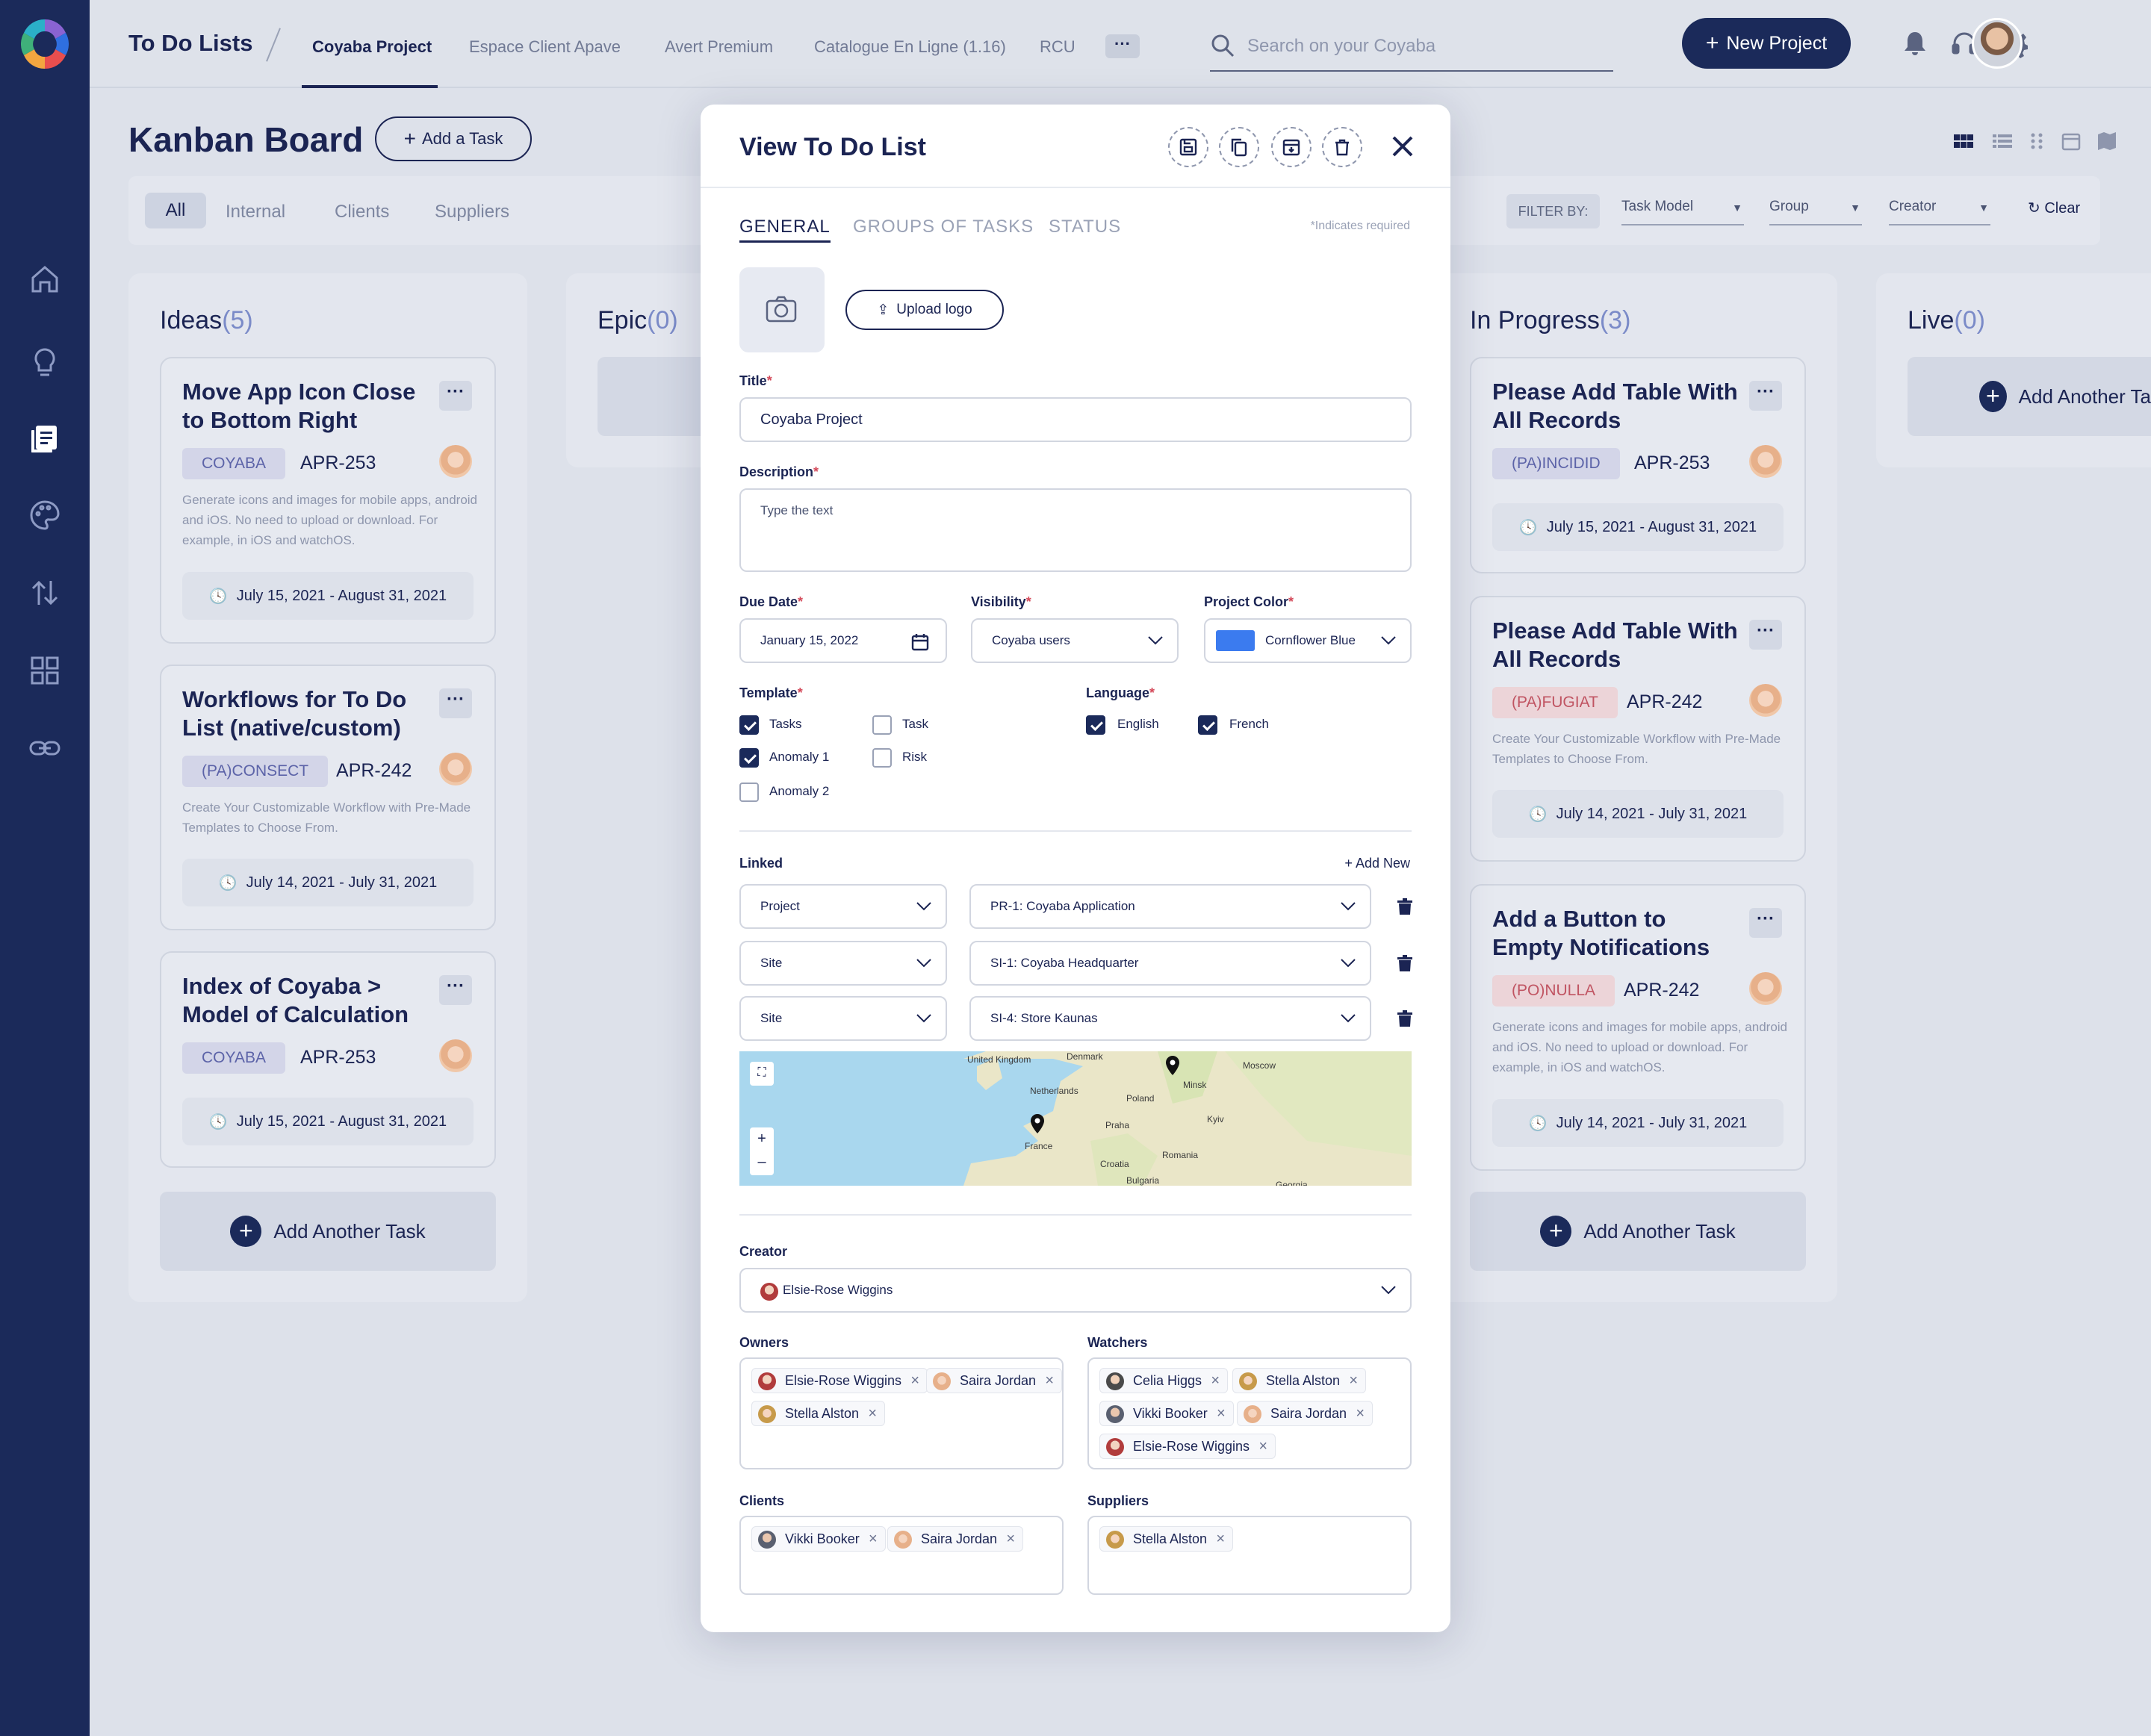 The width and height of the screenshot is (2151, 1736). I want to click on linked-value-select: SI-1: Coyaba Headquarter, so click(1170, 963).